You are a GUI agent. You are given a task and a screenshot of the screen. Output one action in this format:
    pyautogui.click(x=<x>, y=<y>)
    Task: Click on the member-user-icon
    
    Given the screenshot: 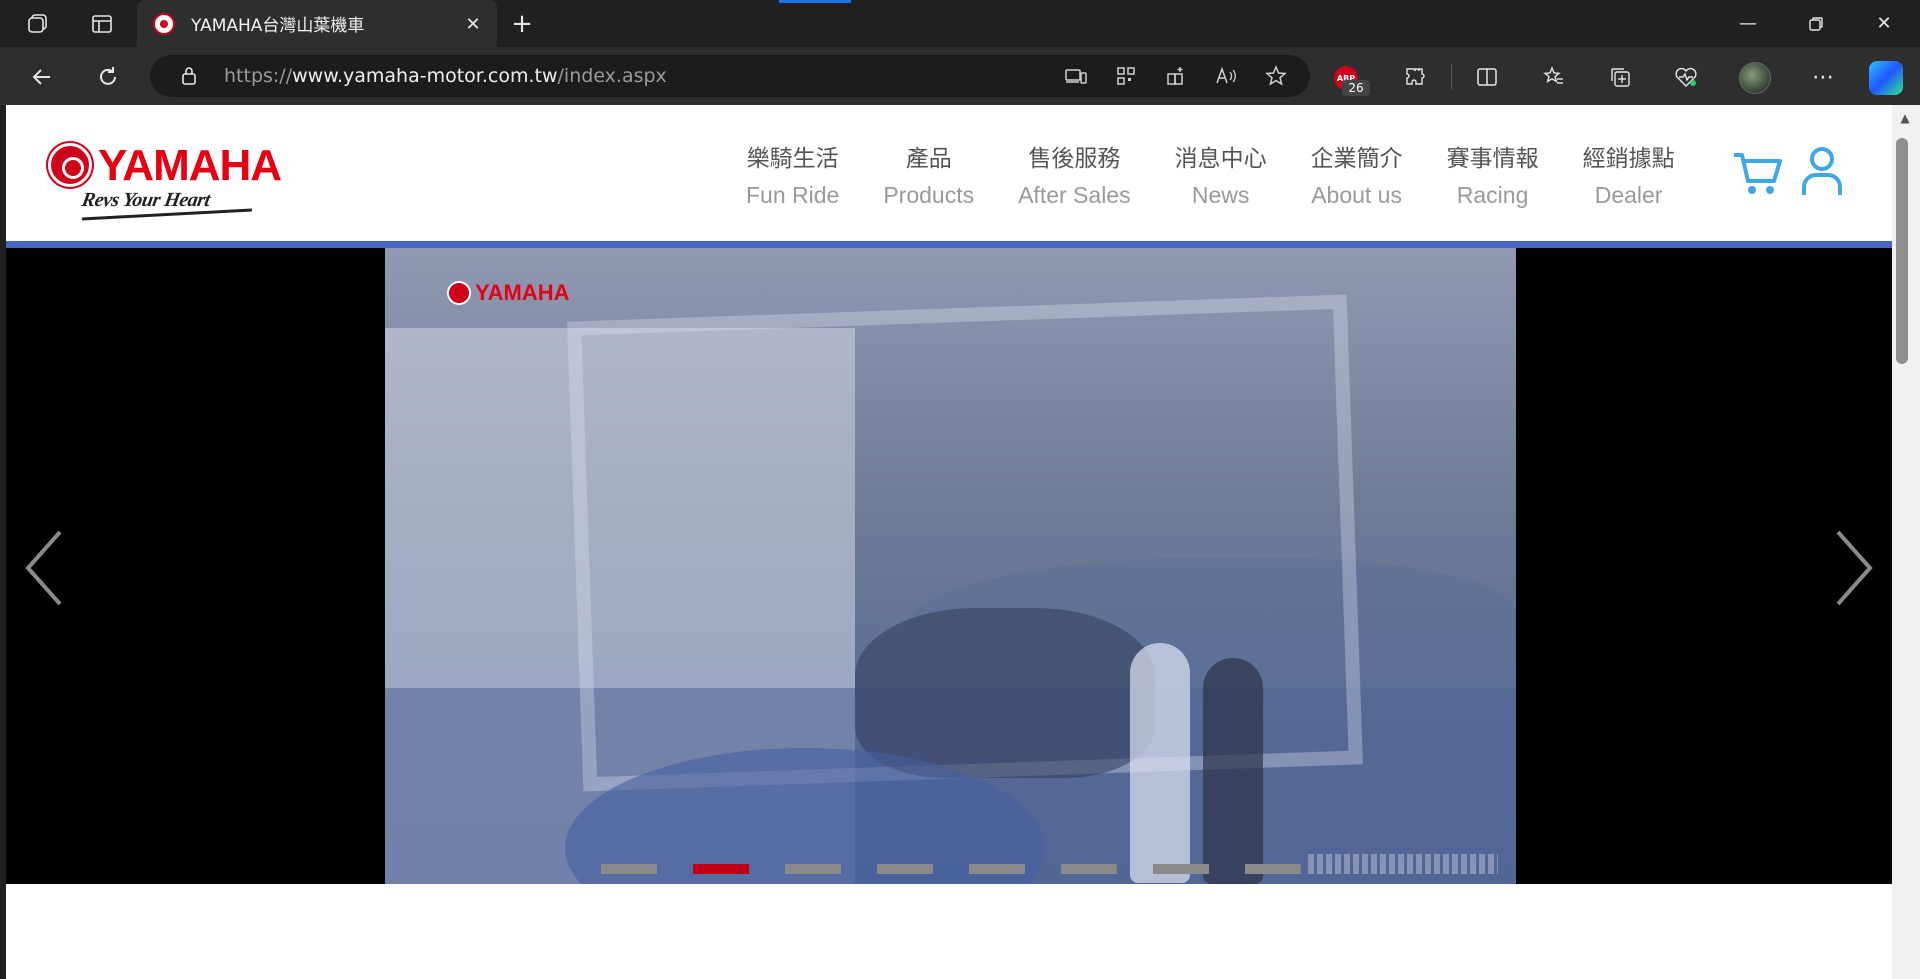 What is the action you would take?
    pyautogui.click(x=1822, y=171)
    